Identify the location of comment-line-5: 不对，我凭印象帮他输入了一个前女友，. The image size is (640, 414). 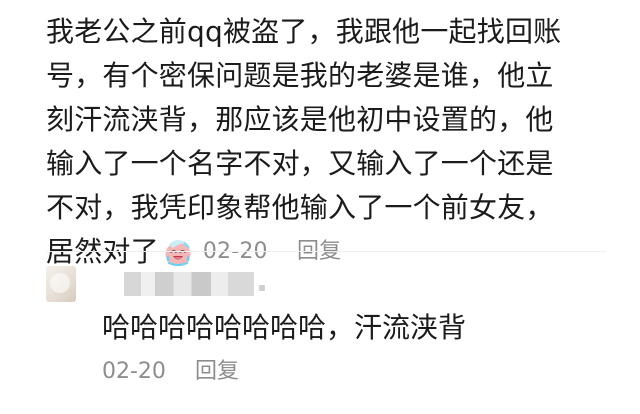
(300, 207).